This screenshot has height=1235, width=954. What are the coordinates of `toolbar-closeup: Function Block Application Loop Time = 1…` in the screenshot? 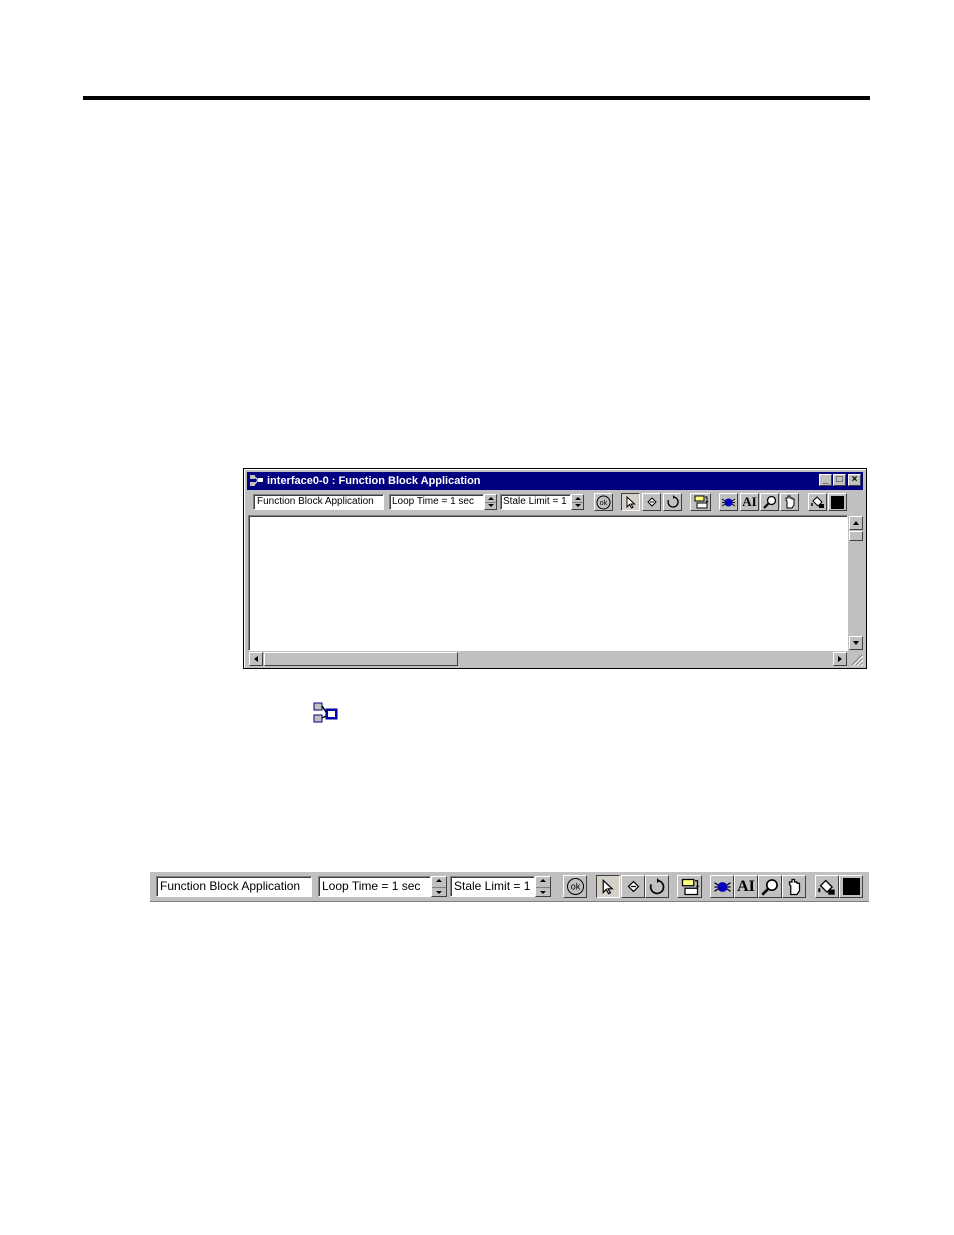 It's located at (509, 886).